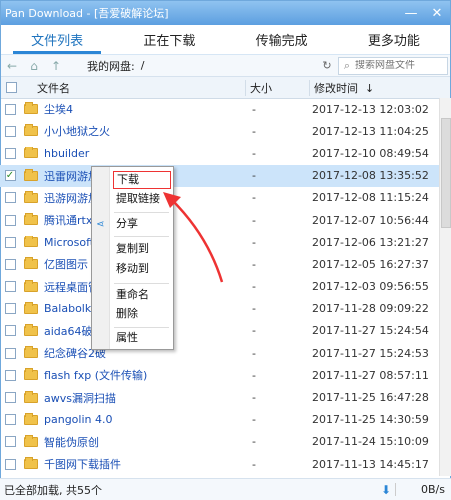 The width and height of the screenshot is (451, 500). I want to click on tab-downloading: 正在下载, so click(169, 39).